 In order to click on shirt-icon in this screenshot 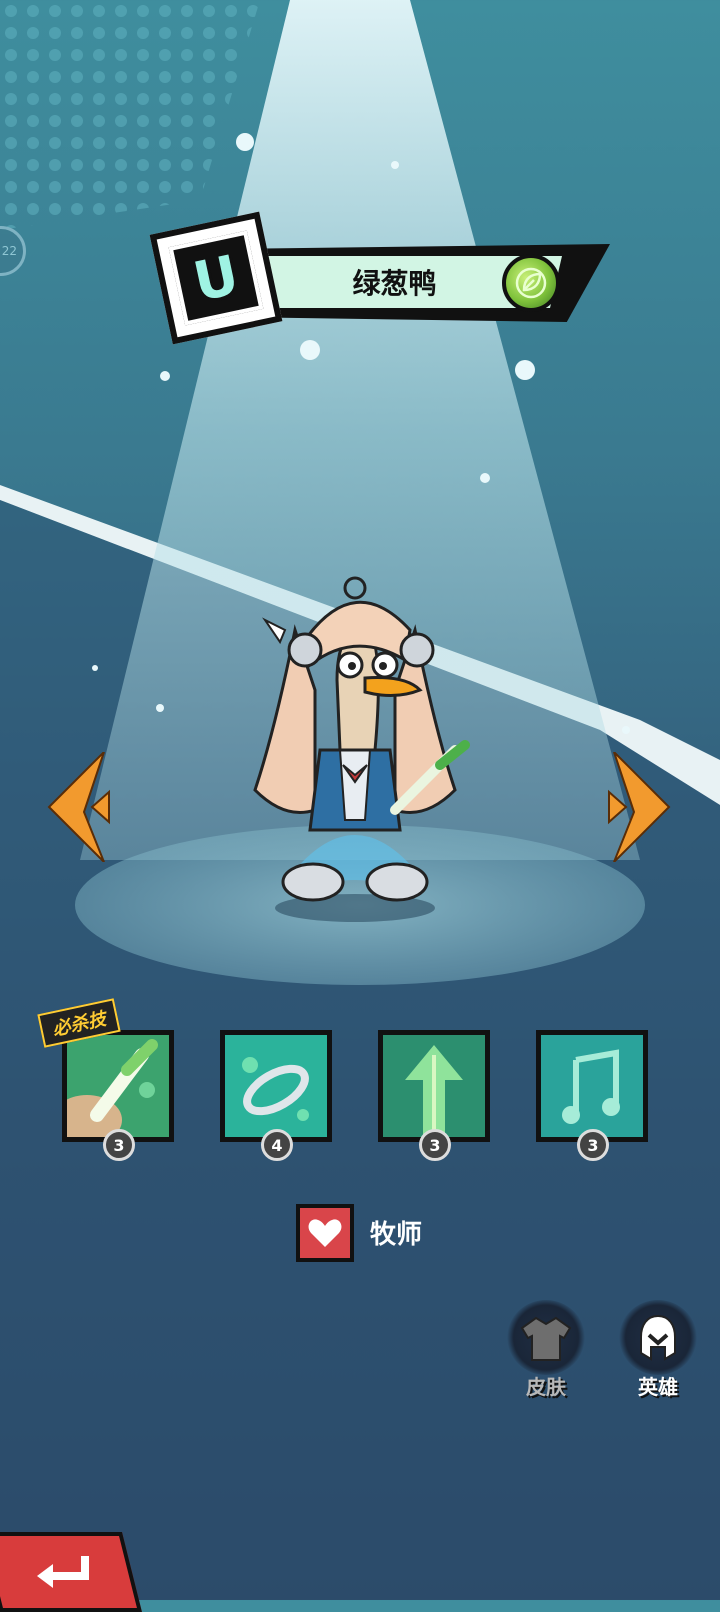, I will do `click(546, 1338)`.